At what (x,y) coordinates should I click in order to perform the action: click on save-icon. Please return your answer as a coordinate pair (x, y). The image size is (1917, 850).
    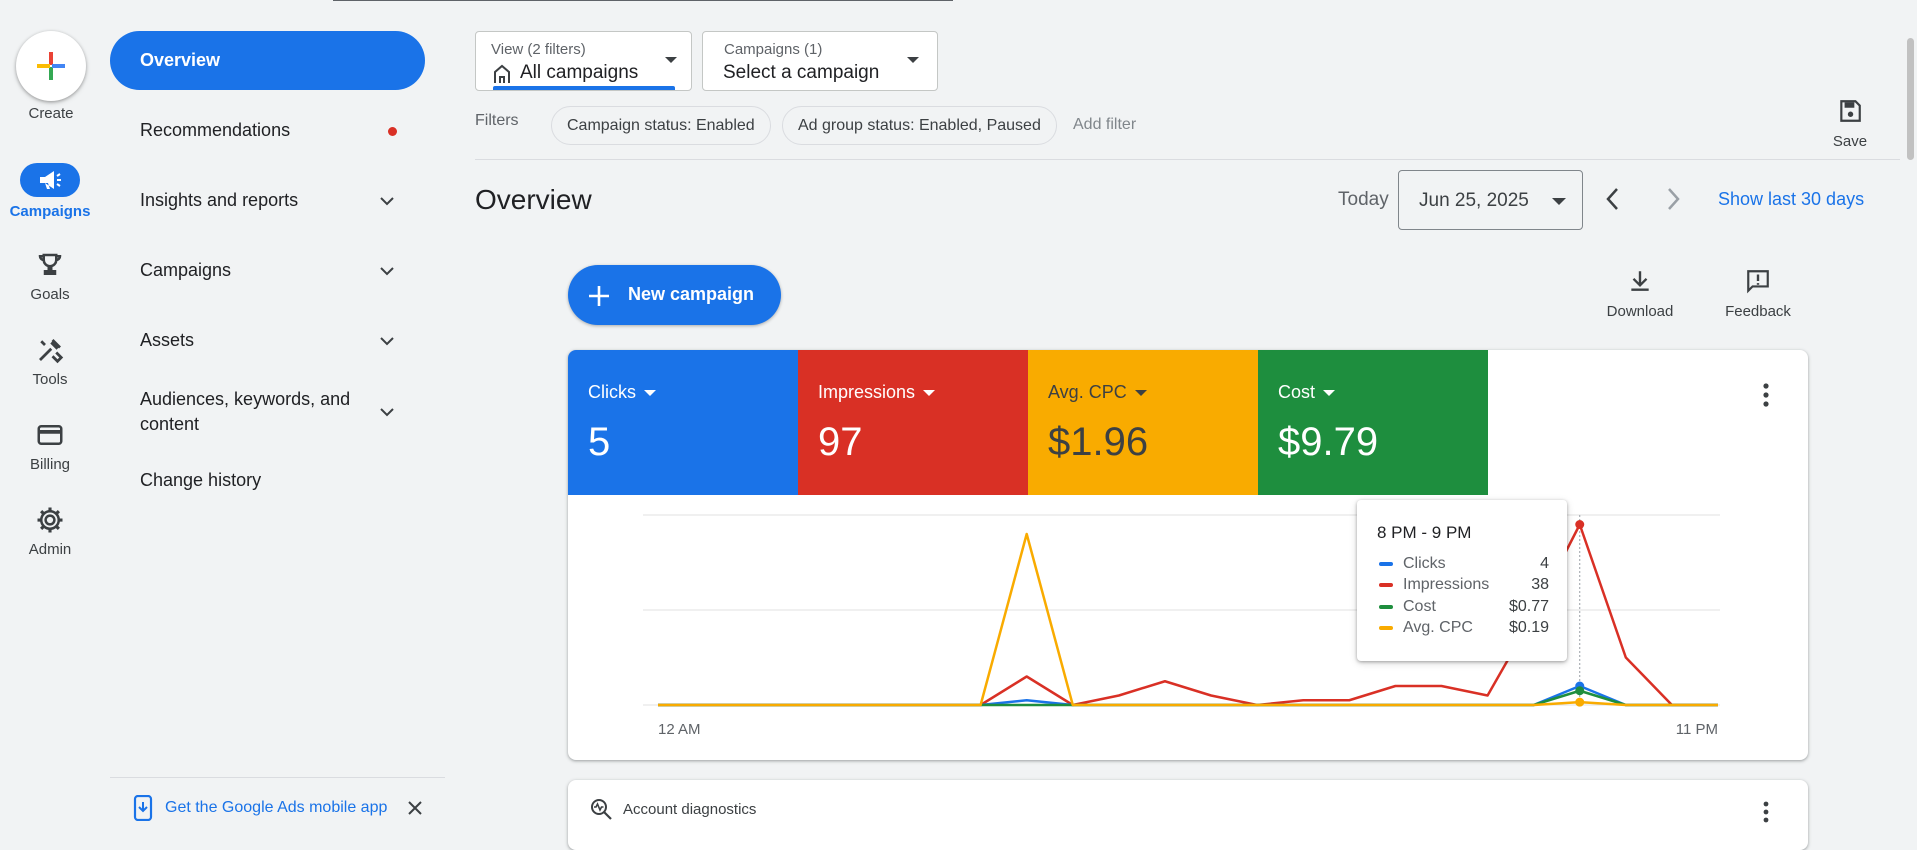
    Looking at the image, I should click on (1850, 111).